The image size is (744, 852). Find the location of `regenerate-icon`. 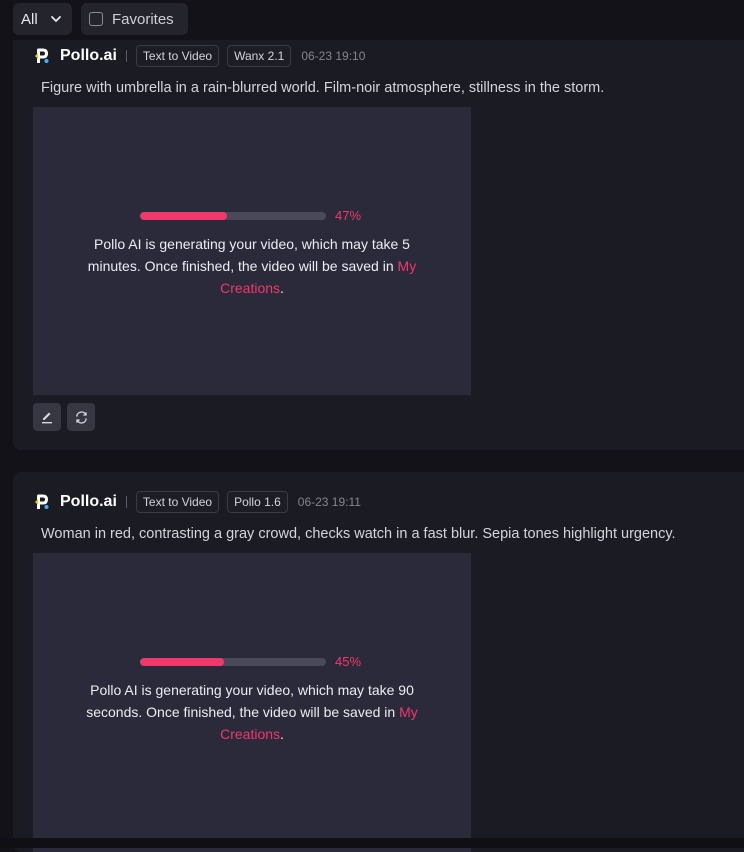

regenerate-icon is located at coordinates (81, 417).